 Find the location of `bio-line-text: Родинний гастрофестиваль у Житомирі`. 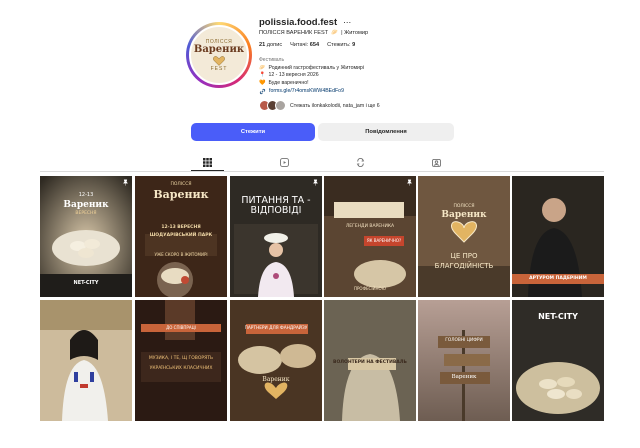

bio-line-text: Родинний гастрофестиваль у Житомирі is located at coordinates (316, 68).